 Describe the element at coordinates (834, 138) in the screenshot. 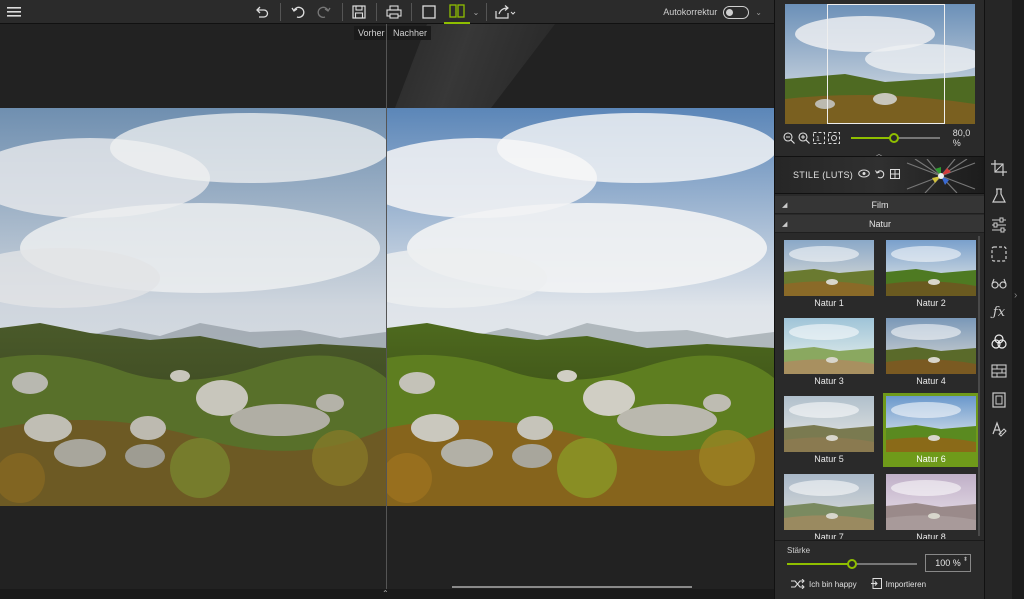

I see `fit-to-screen-icon` at that location.